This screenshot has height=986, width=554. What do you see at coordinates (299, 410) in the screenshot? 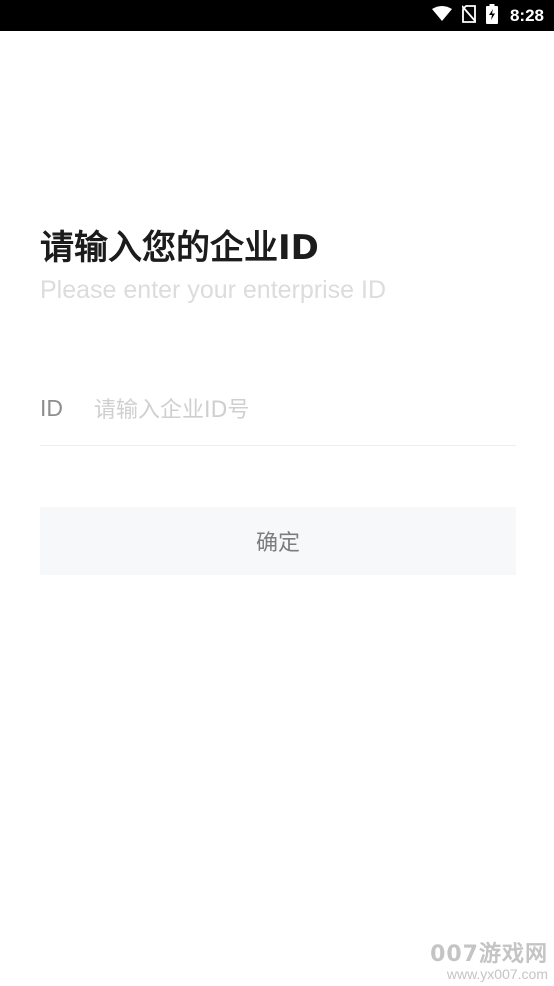
I see `enterprise-id-input` at bounding box center [299, 410].